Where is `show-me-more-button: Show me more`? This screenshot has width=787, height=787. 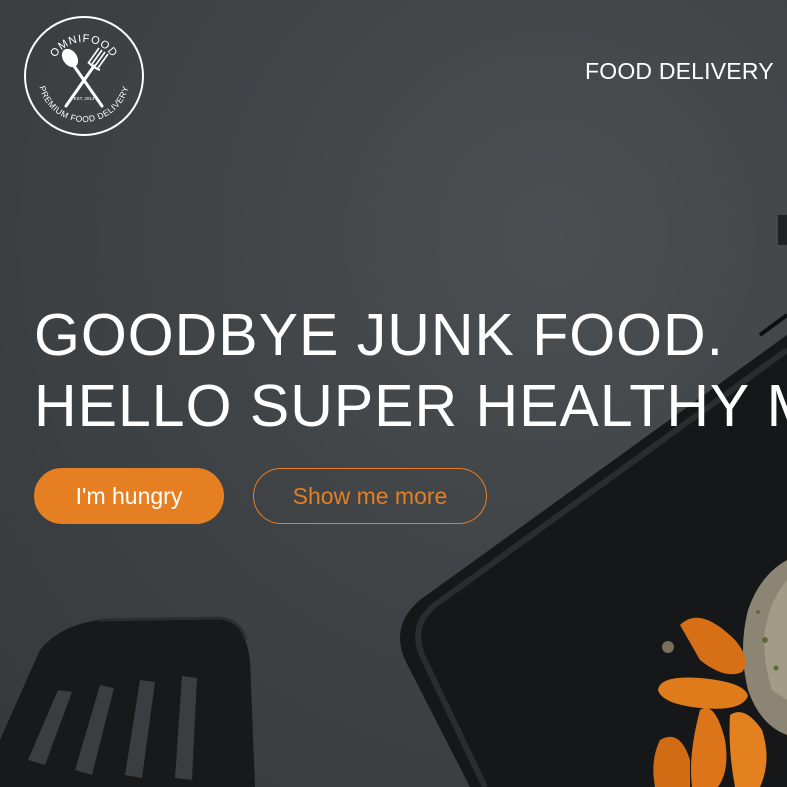
show-me-more-button: Show me more is located at coordinates (370, 496).